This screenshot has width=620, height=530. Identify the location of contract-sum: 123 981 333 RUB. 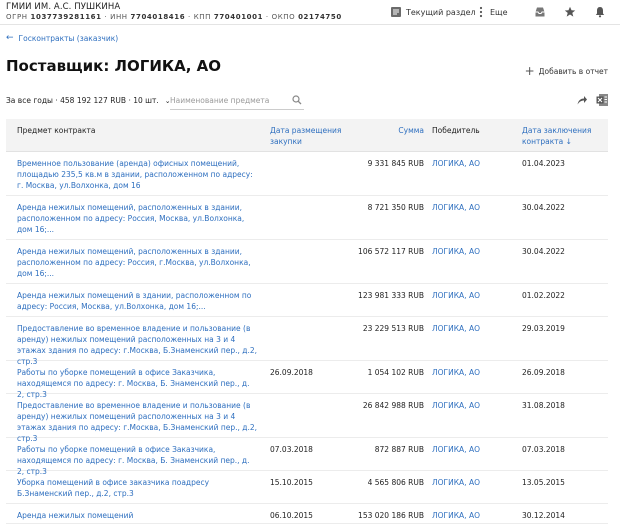
(391, 295).